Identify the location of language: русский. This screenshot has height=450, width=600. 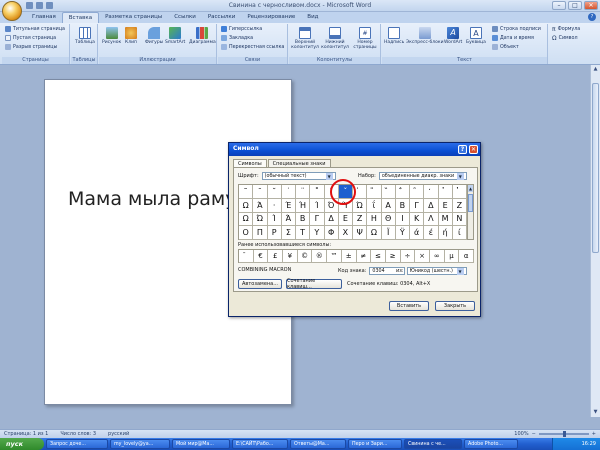
(118, 434).